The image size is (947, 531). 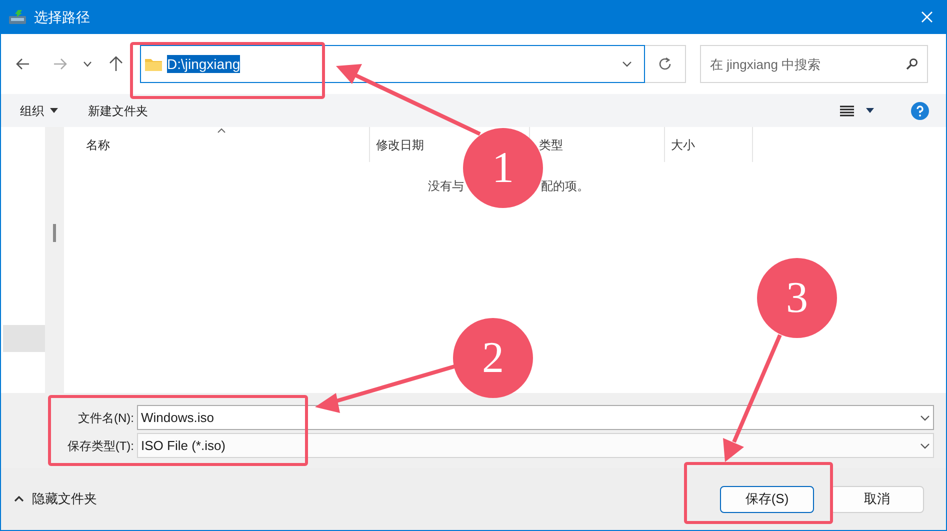 What do you see at coordinates (100, 446) in the screenshot?
I see `save-type-label: 保存类型(T):` at bounding box center [100, 446].